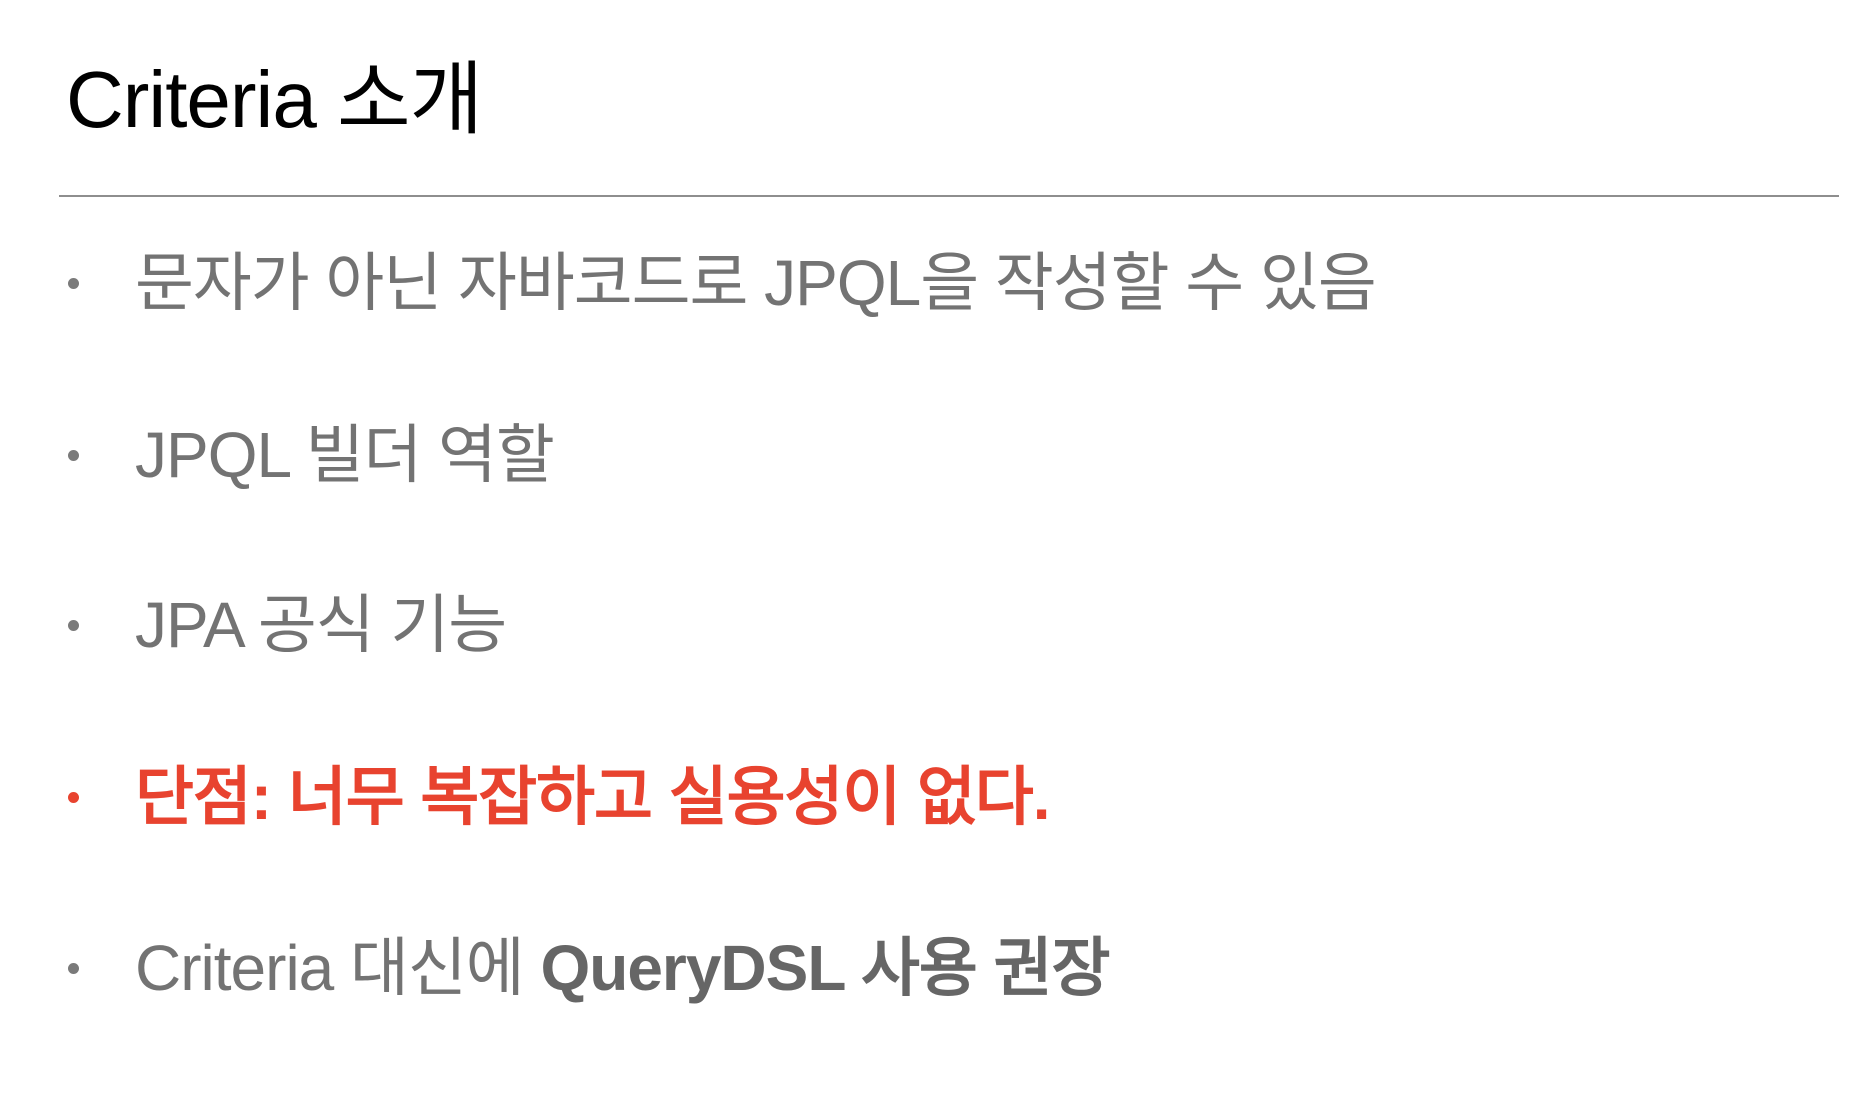 The width and height of the screenshot is (1864, 1102). What do you see at coordinates (756, 283) in the screenshot?
I see `bullet-text: 문자가 아닌 자바코드로 JPQL을 작성할 수 있음` at bounding box center [756, 283].